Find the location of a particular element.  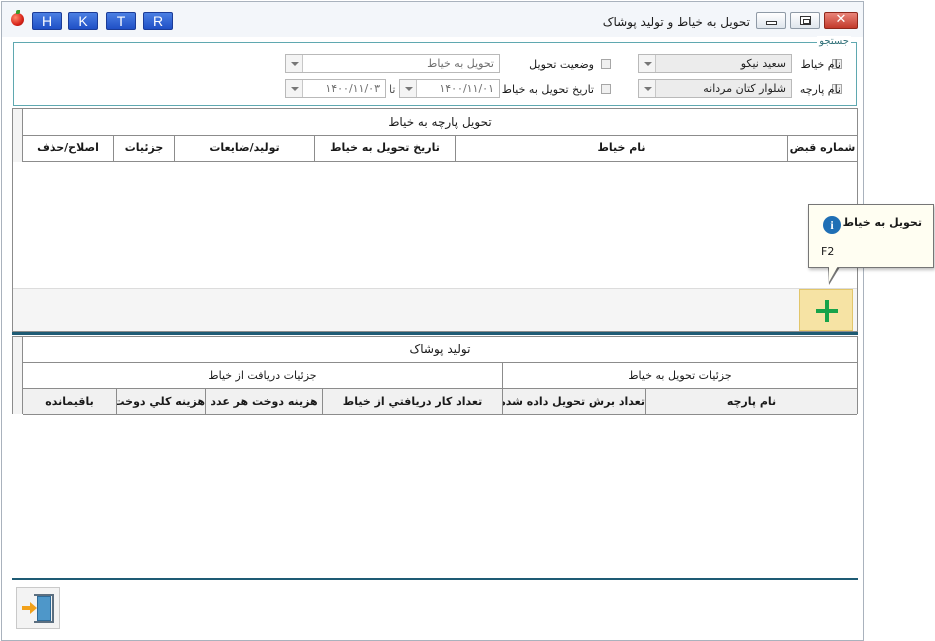

fabric-name-label: نام پارچه is located at coordinates (820, 89).